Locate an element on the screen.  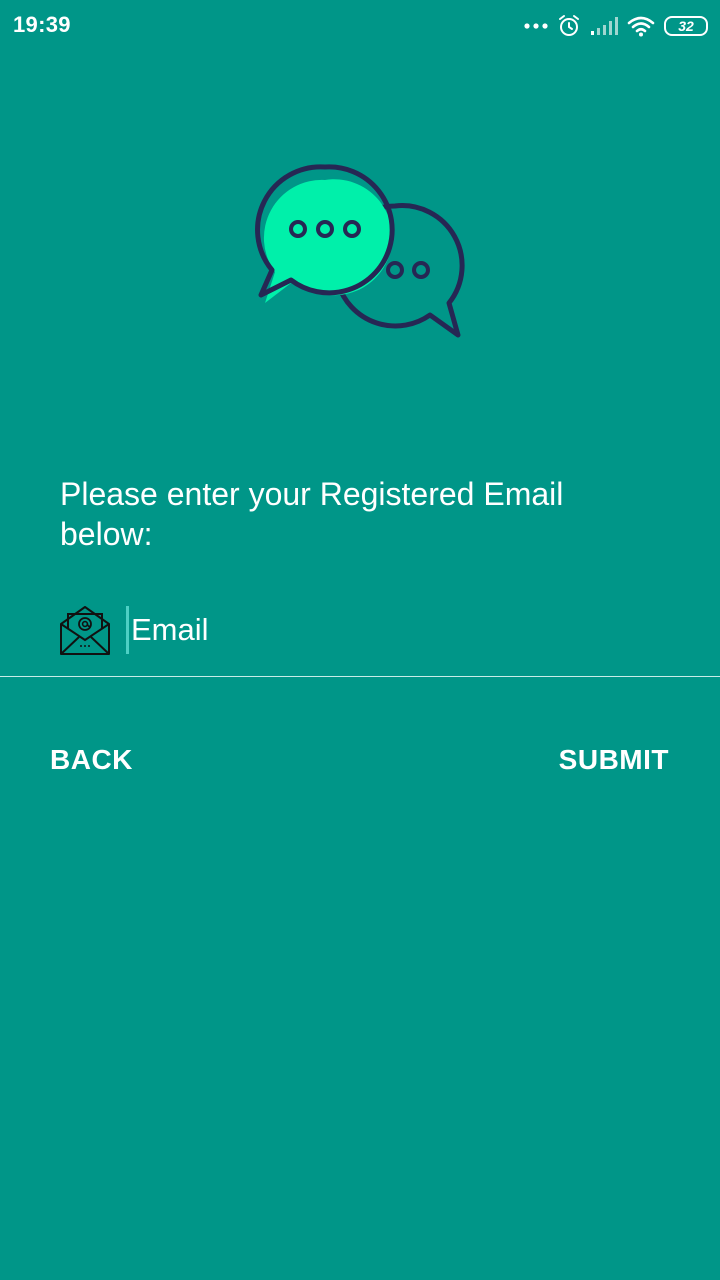
chat-bubbles-icon is located at coordinates (360, 250).